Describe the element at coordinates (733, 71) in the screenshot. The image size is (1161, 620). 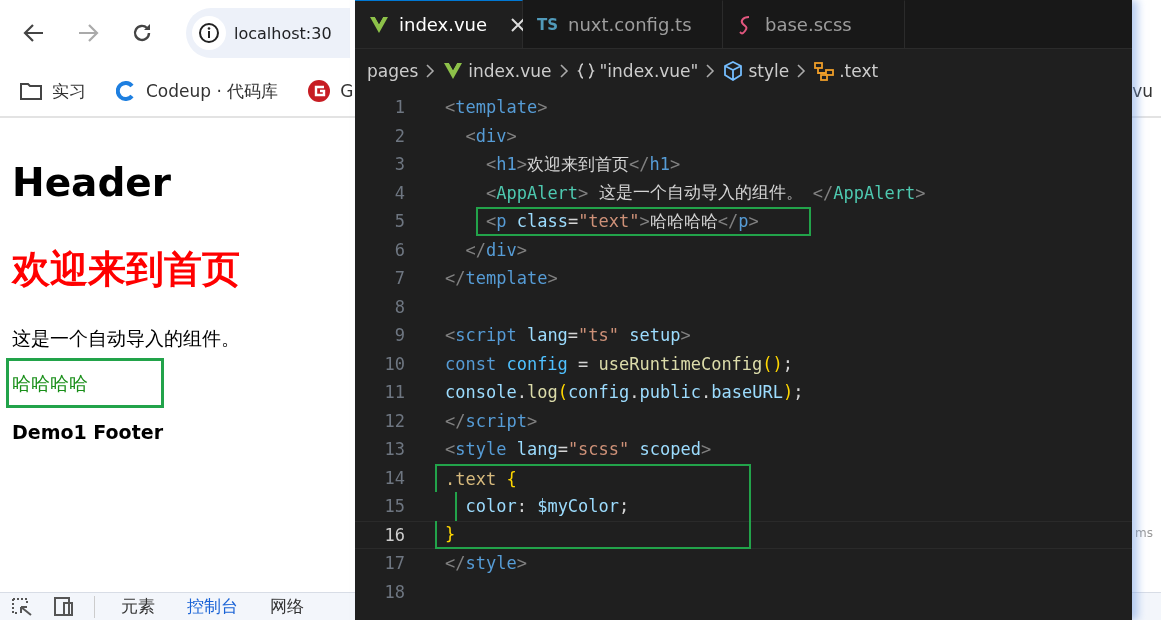
I see `cube-icon` at that location.